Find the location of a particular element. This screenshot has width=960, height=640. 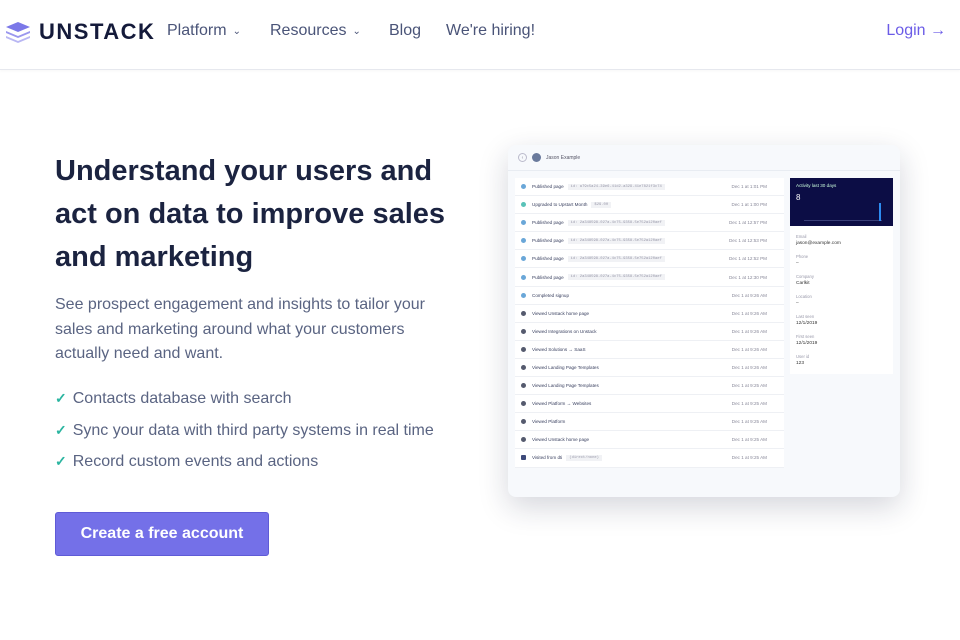

event-label: Completed signup is located at coordinates (551, 295).